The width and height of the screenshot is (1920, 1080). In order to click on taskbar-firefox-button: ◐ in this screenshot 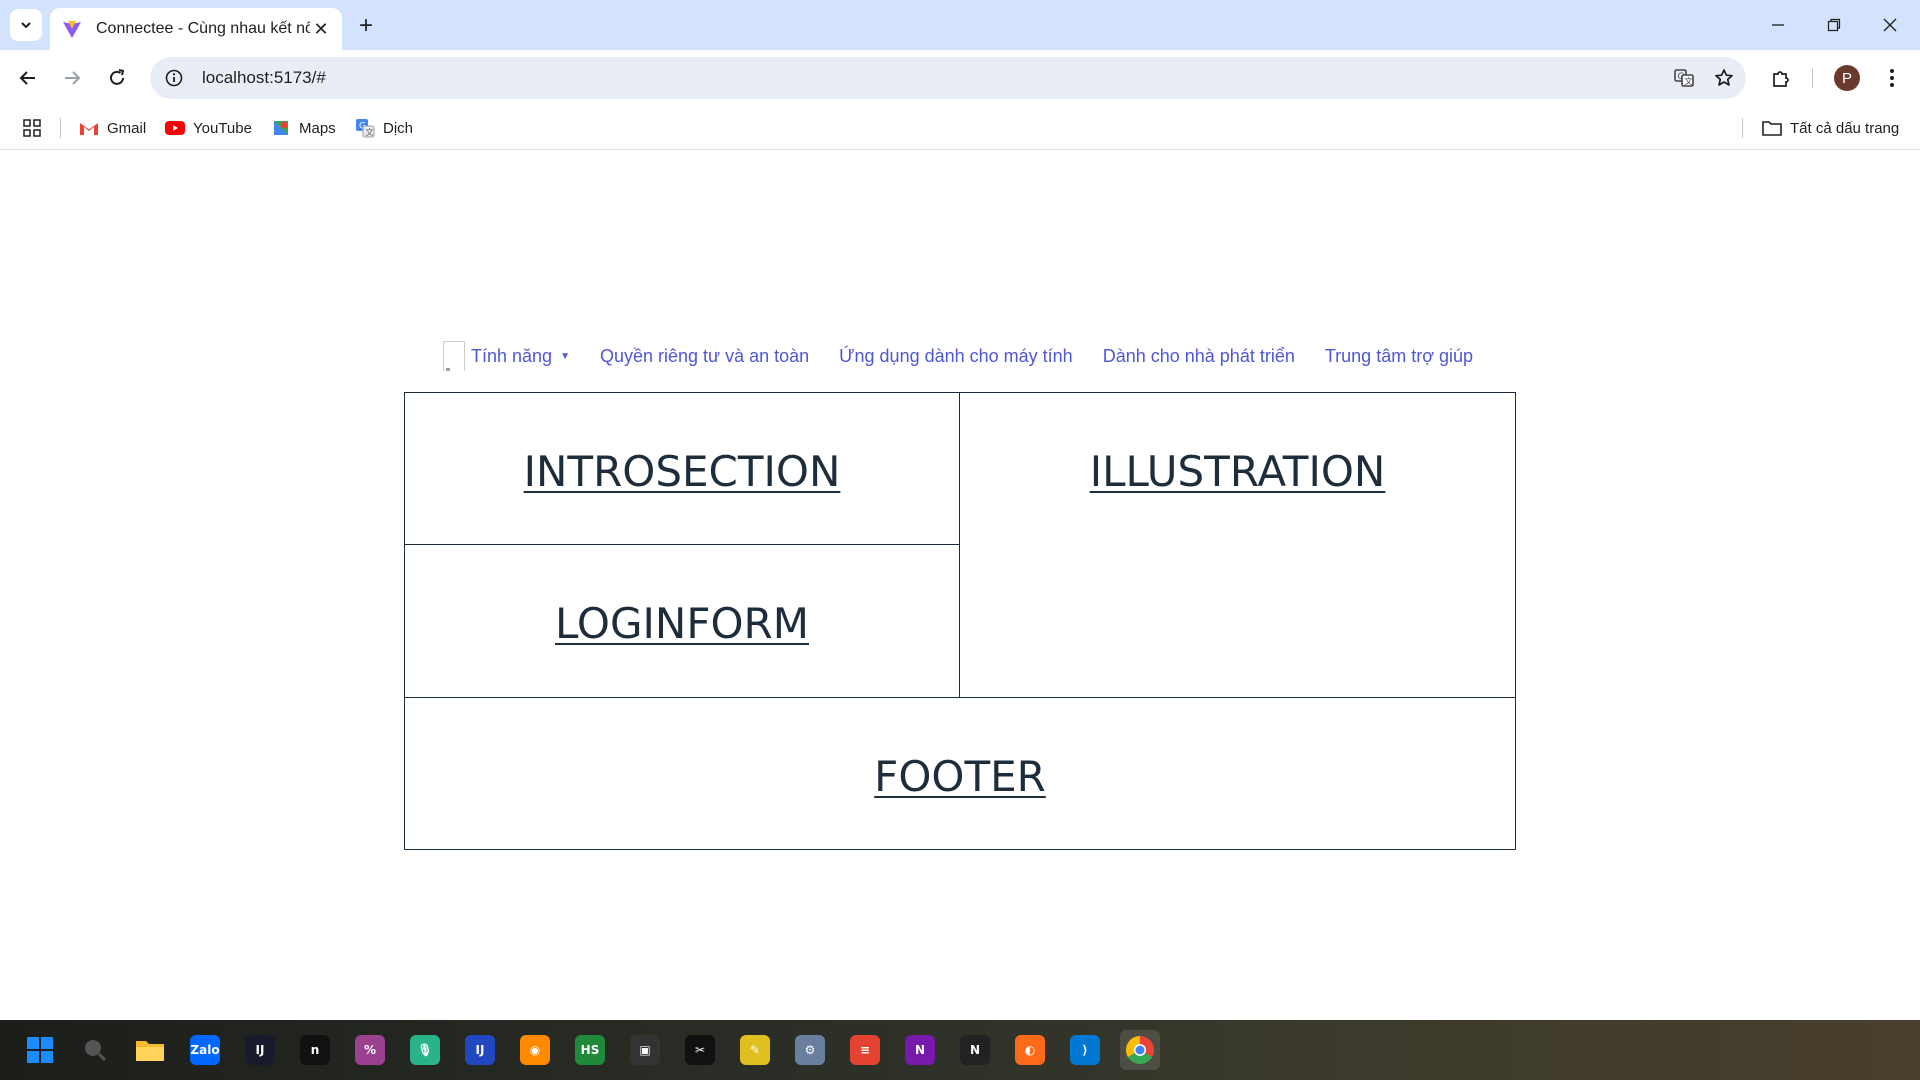, I will do `click(1030, 1050)`.